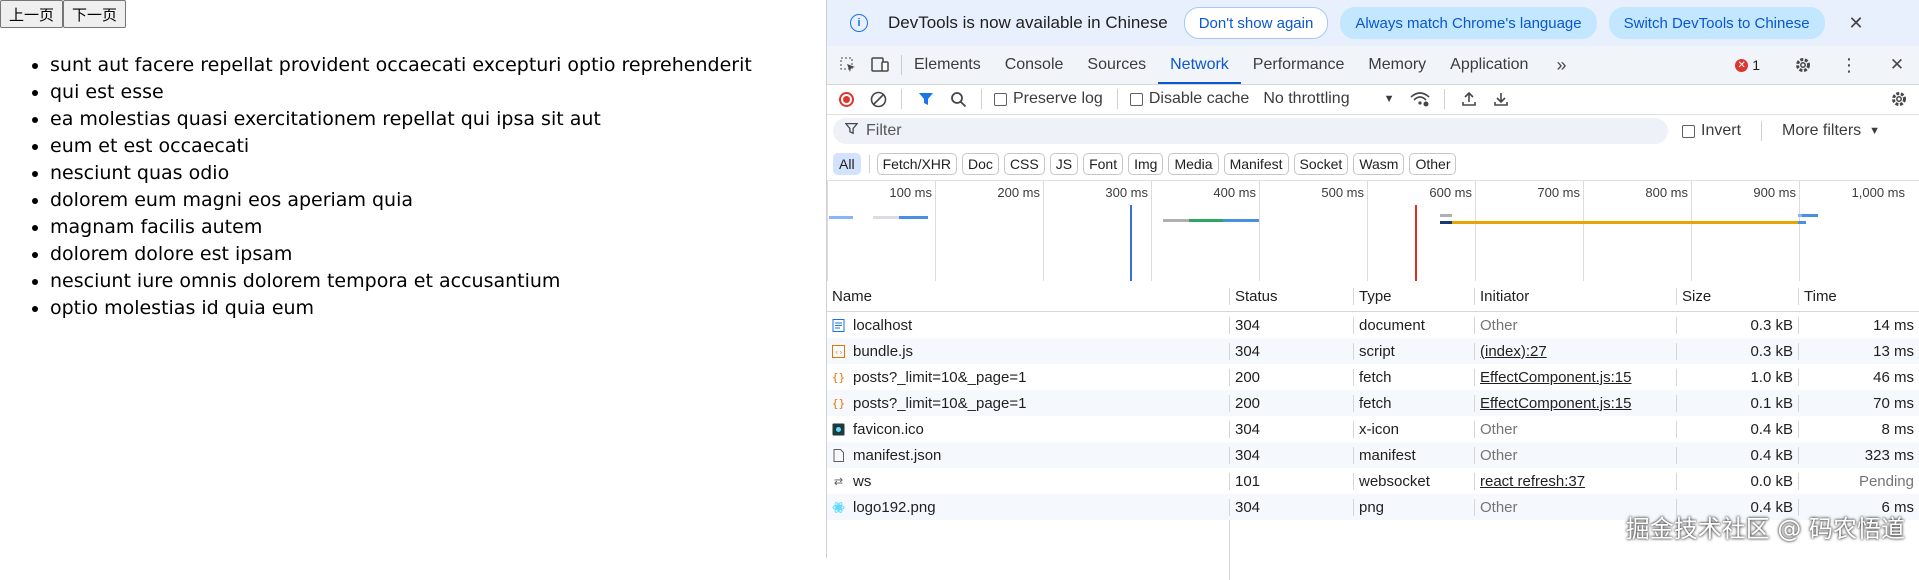 This screenshot has height=580, width=1919. I want to click on chip-wasm: Wasm, so click(1379, 164).